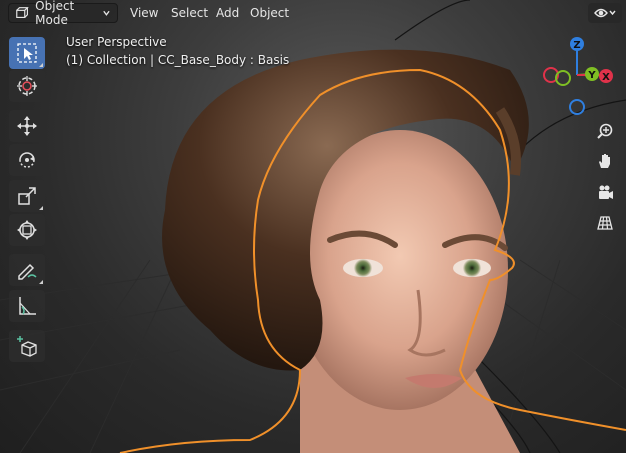  I want to click on tool-rotate, so click(27, 160).